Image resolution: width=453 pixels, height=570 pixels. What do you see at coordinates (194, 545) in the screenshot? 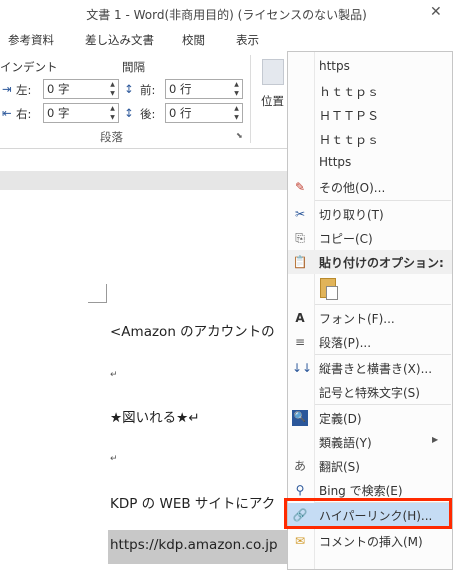
I see `doc-line-6-url: https://kdp.amazon.co.jp` at bounding box center [194, 545].